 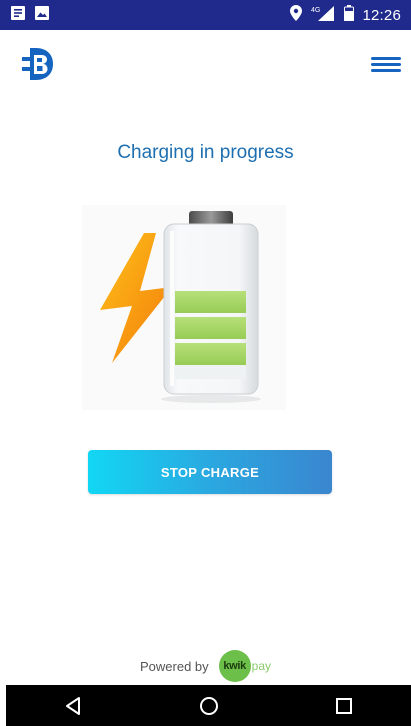 What do you see at coordinates (344, 706) in the screenshot?
I see `recents-icon` at bounding box center [344, 706].